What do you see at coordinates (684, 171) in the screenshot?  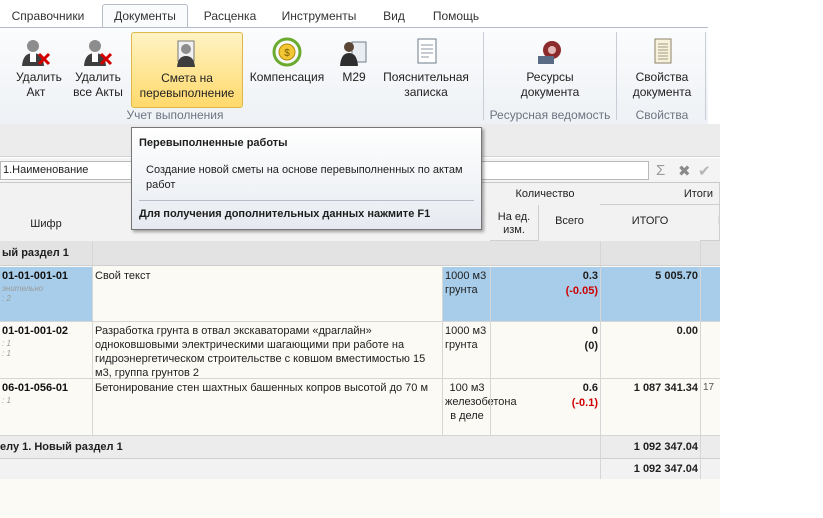 I see `cancel-icon: ✖` at bounding box center [684, 171].